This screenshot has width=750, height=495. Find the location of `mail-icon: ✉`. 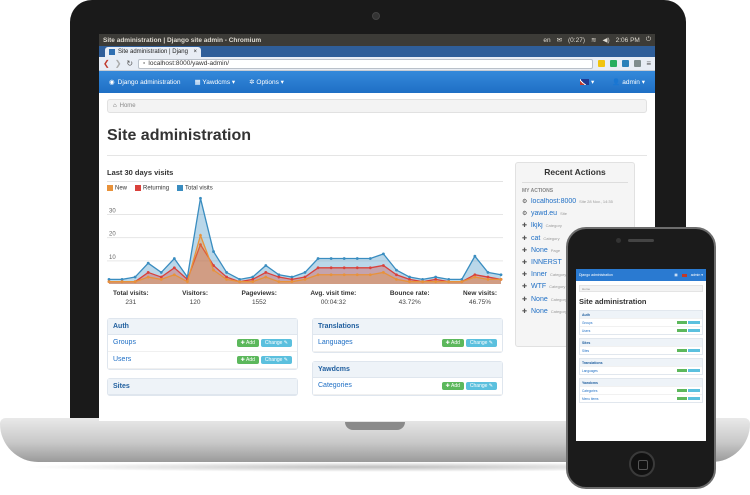

mail-icon: ✉ is located at coordinates (559, 40).